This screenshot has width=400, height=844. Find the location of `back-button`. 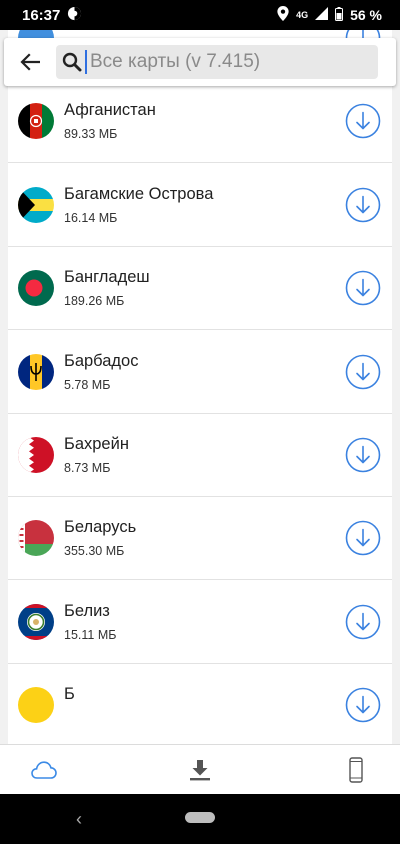

back-button is located at coordinates (30, 62).